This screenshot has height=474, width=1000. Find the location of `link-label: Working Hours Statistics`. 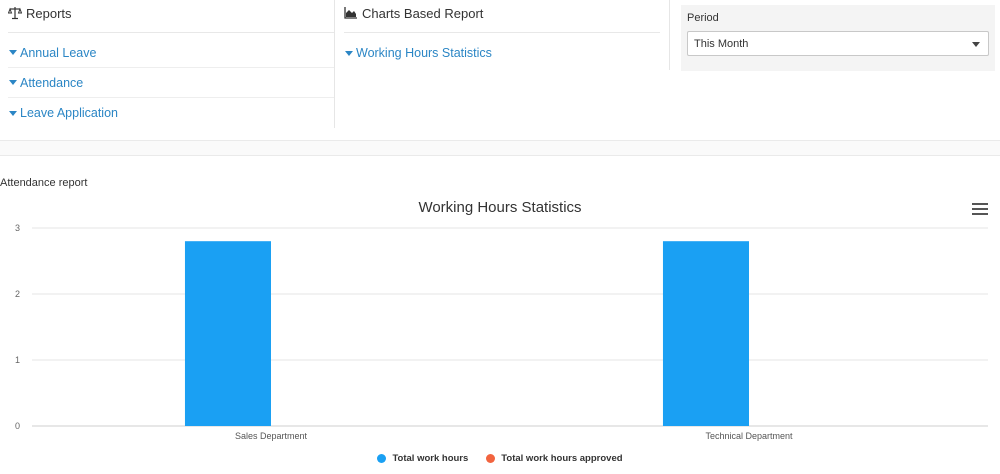

link-label: Working Hours Statistics is located at coordinates (424, 53).